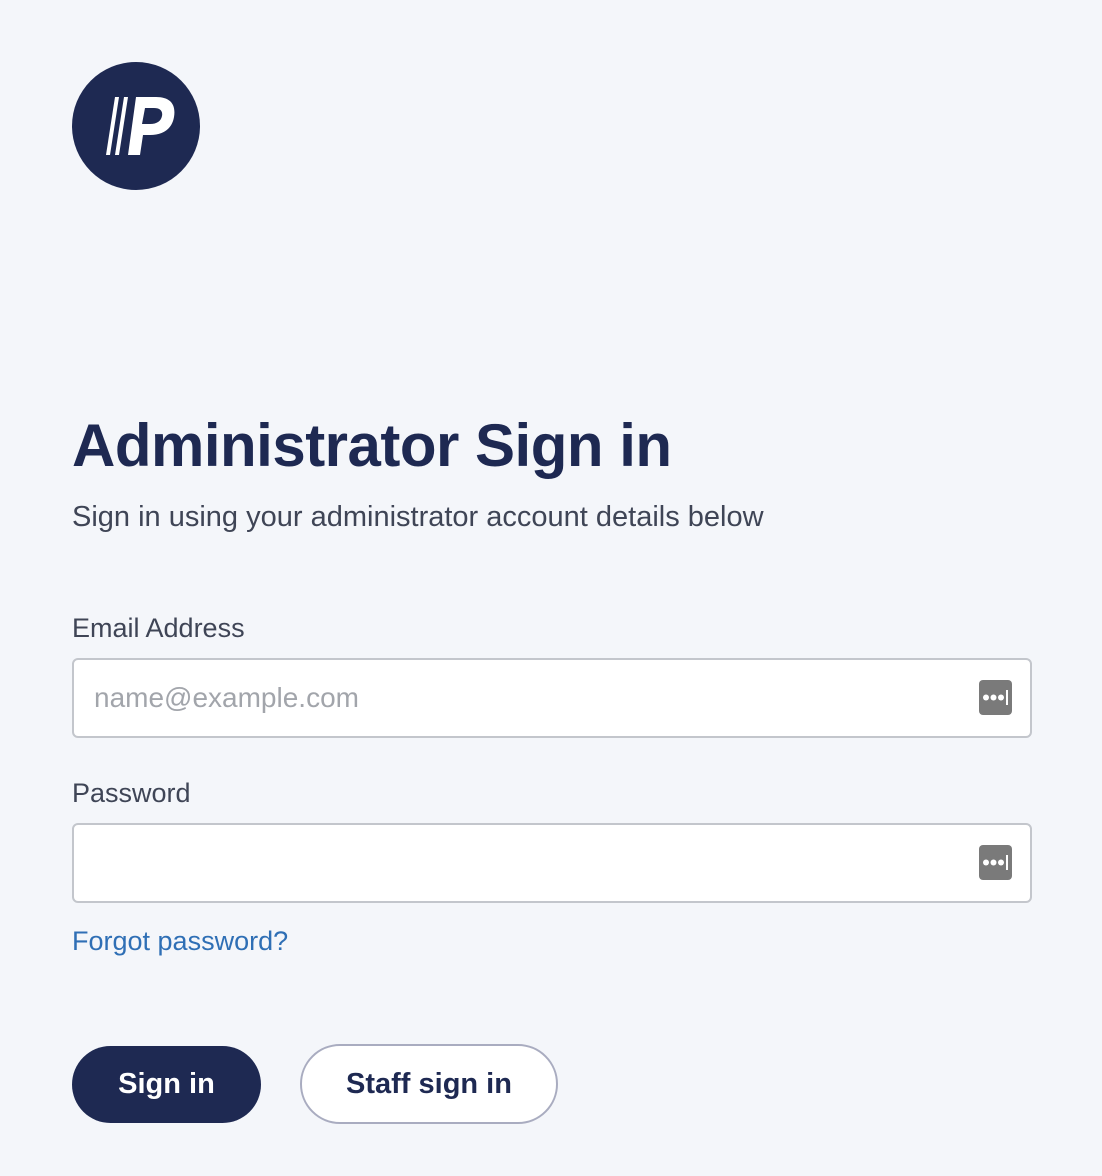 The height and width of the screenshot is (1176, 1102). I want to click on password-label: Password, so click(131, 793).